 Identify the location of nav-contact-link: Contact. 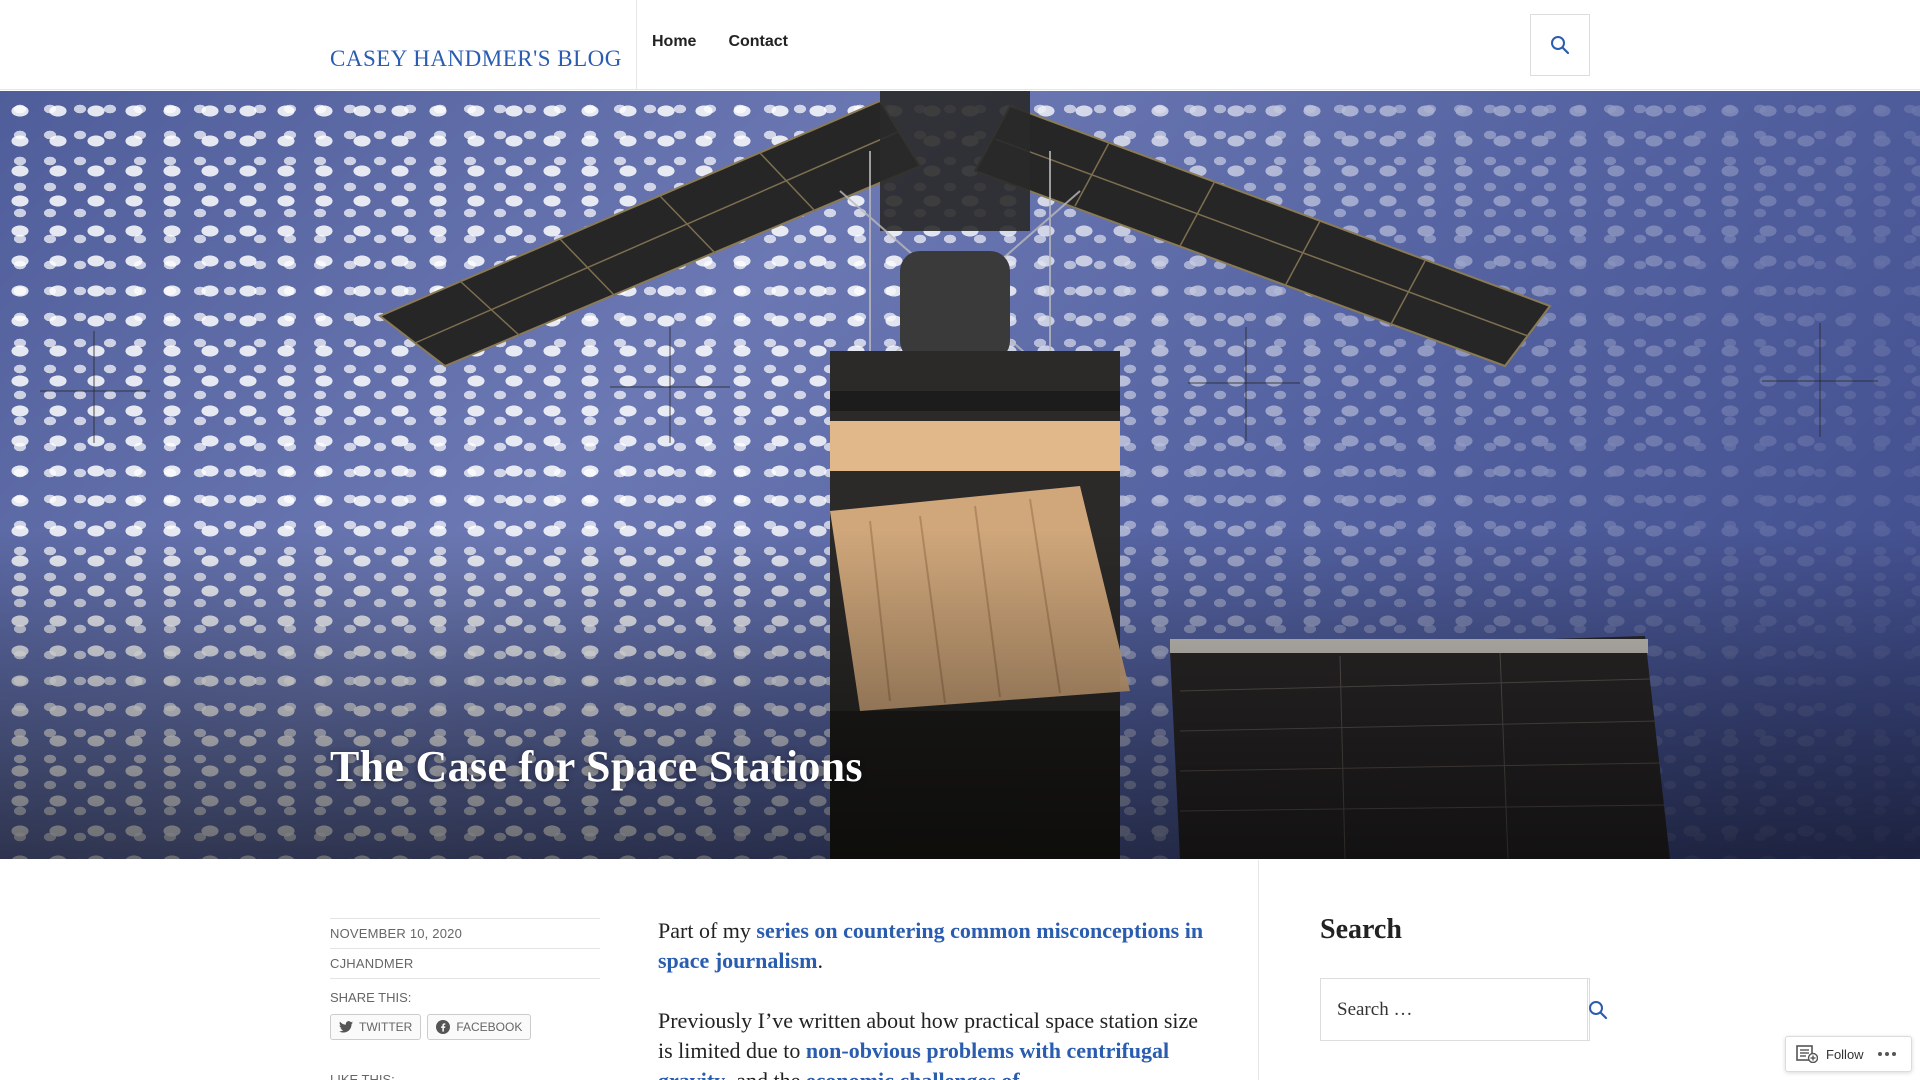
(758, 42).